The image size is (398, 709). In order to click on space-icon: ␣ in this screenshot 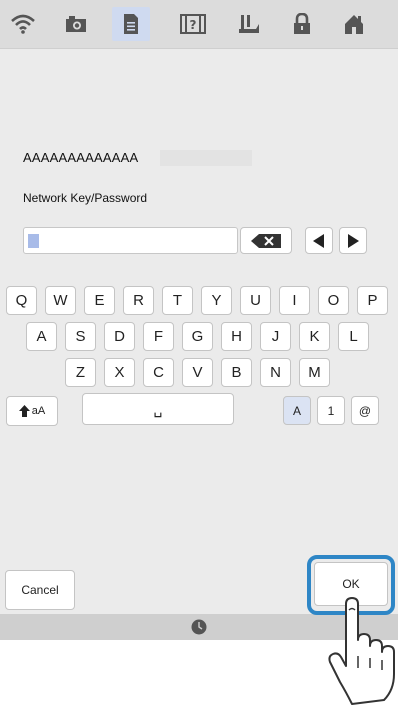, I will do `click(158, 408)`.